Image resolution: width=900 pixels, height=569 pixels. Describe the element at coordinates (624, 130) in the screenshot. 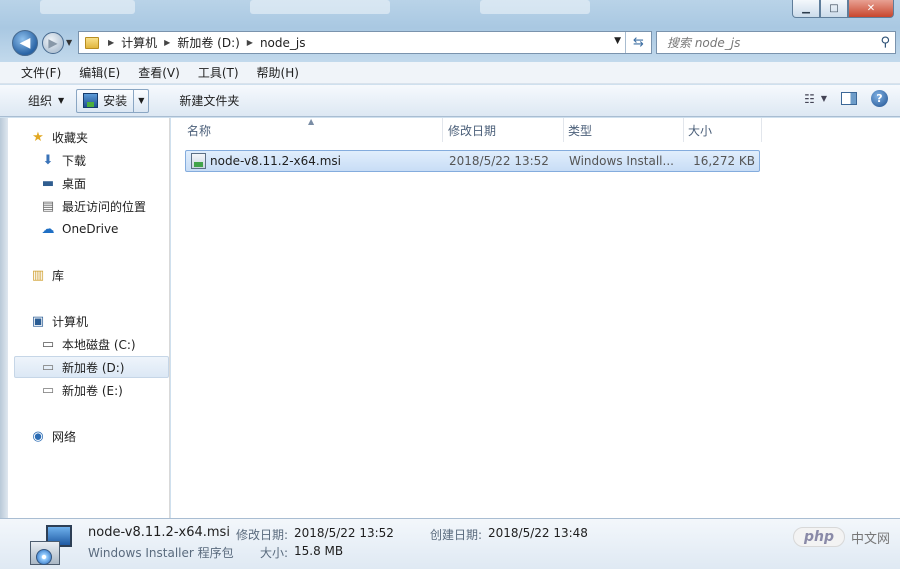

I see `column-header-type: 类型` at that location.